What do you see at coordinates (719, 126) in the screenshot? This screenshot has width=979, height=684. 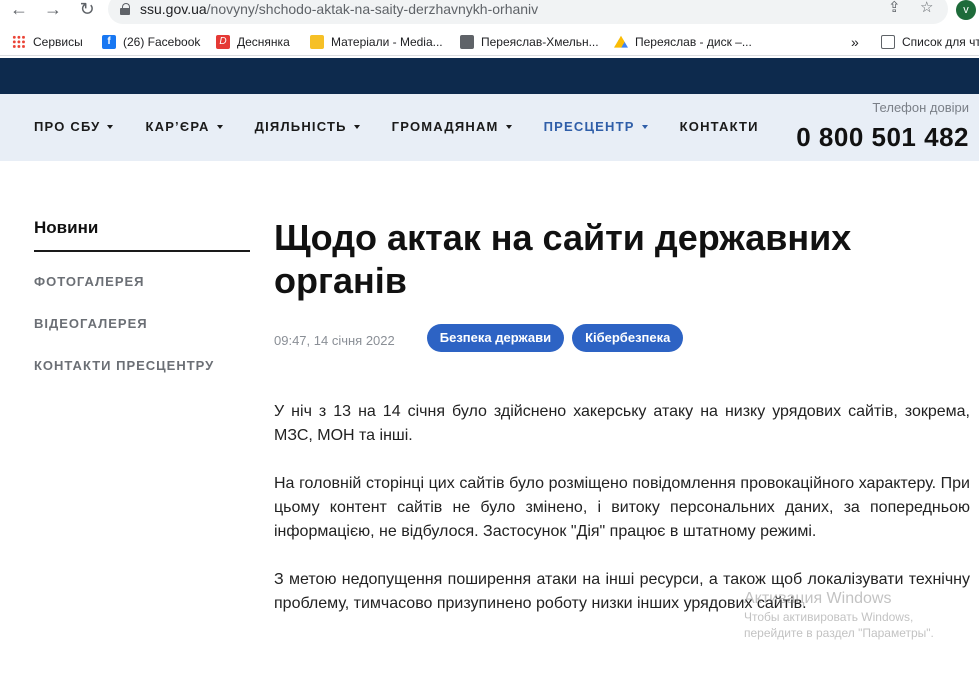 I see `nav-contacts: КОНТАКТИ` at bounding box center [719, 126].